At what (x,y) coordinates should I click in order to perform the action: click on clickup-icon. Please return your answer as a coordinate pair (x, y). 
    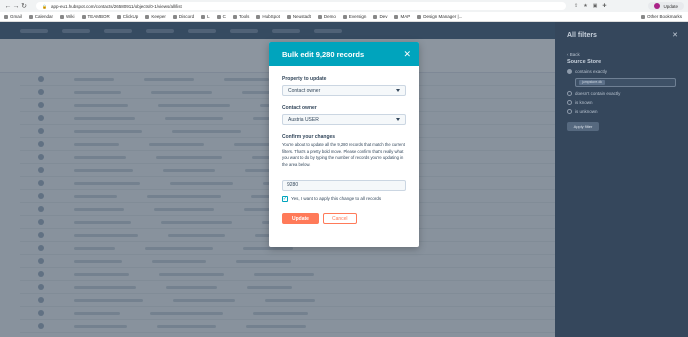
    Looking at the image, I should click on (118, 16).